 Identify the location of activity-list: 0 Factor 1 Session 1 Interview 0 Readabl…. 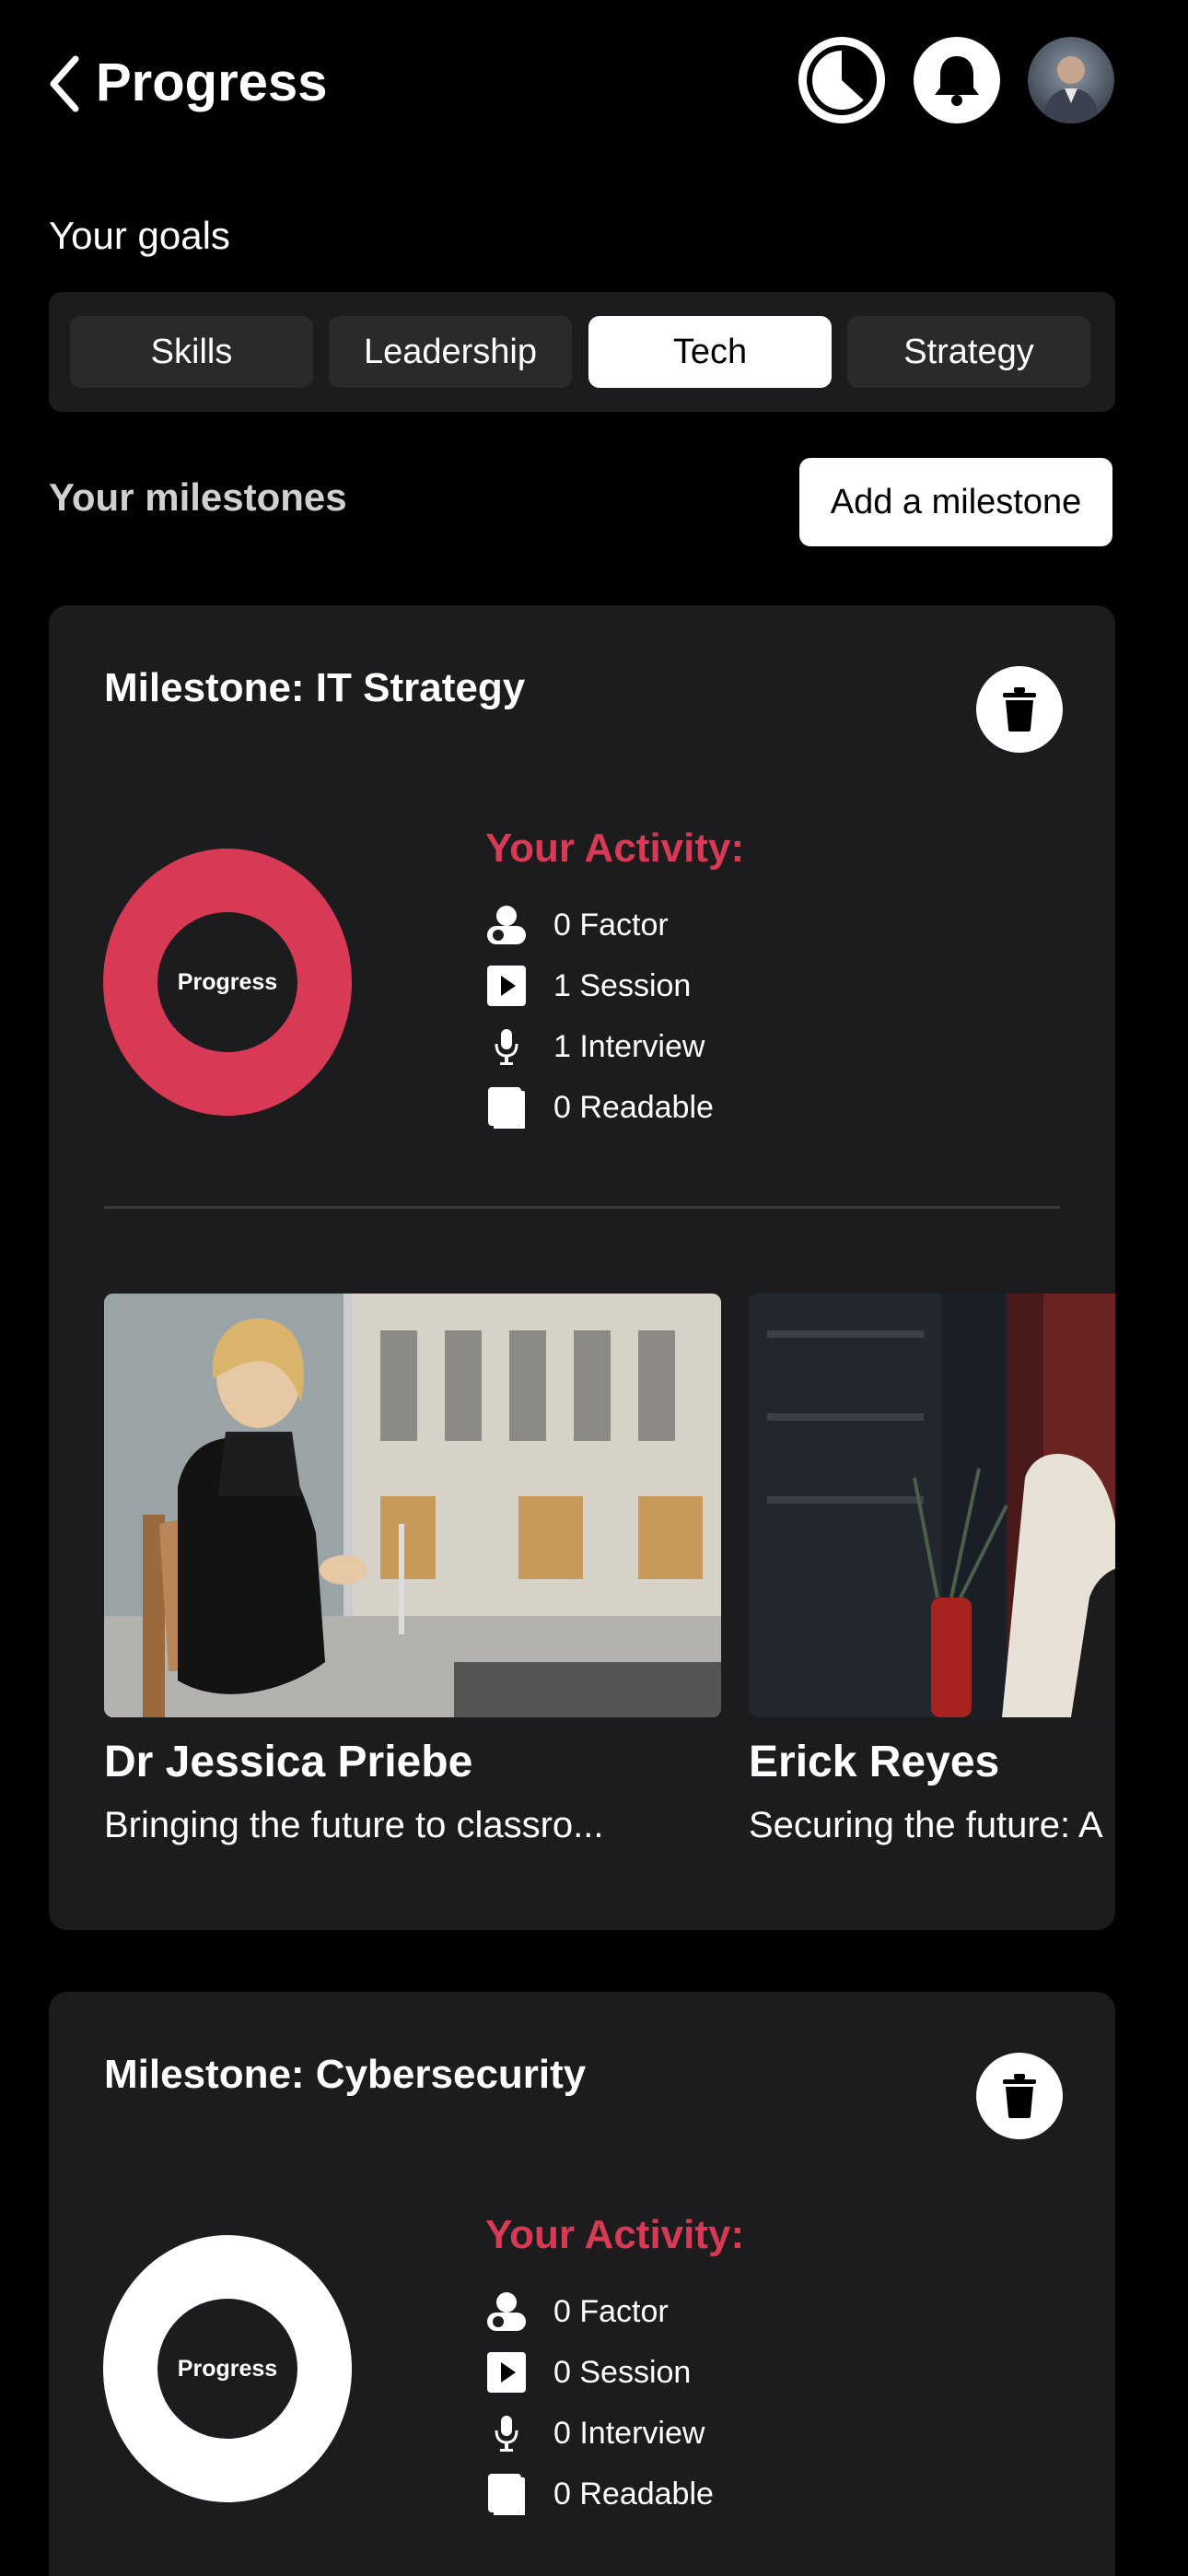
(599, 1016).